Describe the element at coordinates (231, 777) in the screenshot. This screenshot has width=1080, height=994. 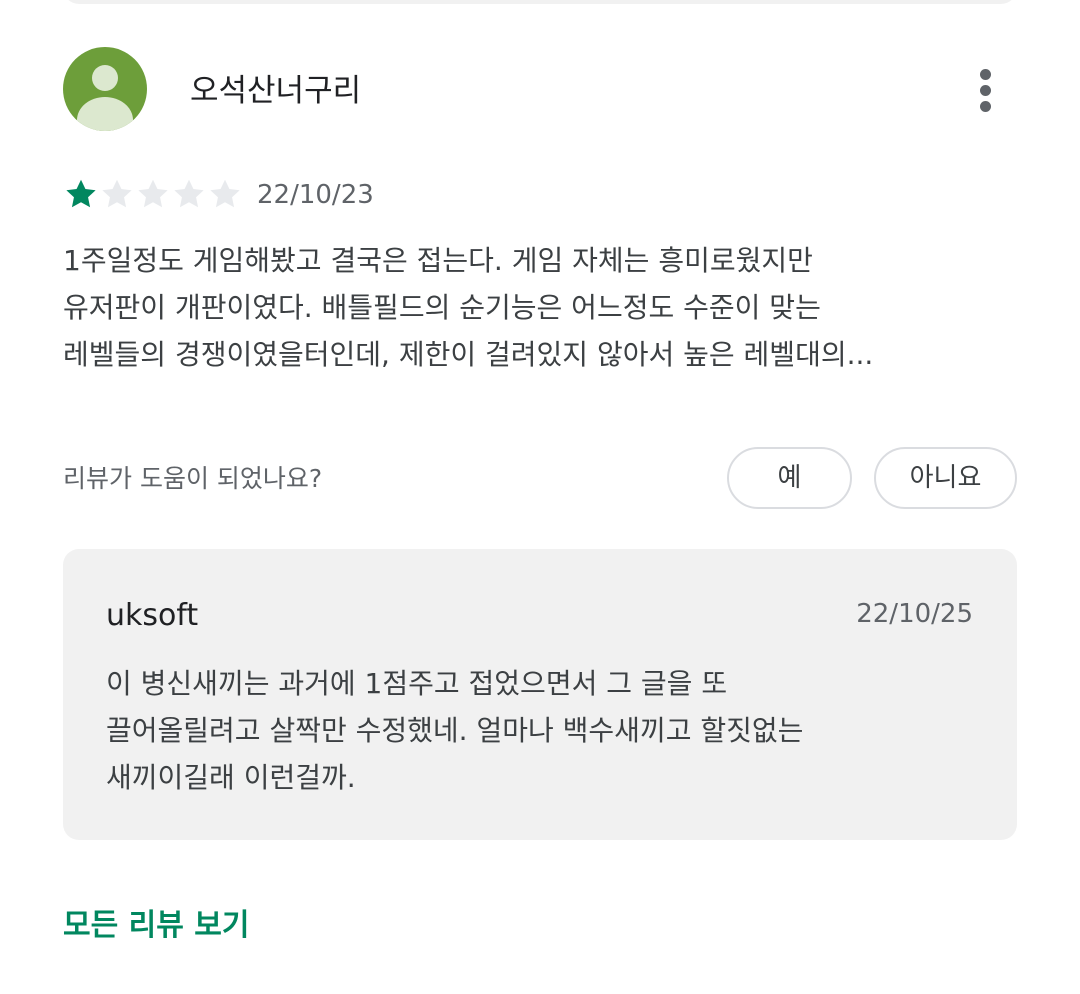
I see `reply-text-line: 새끼이길래 이런걸까.` at that location.